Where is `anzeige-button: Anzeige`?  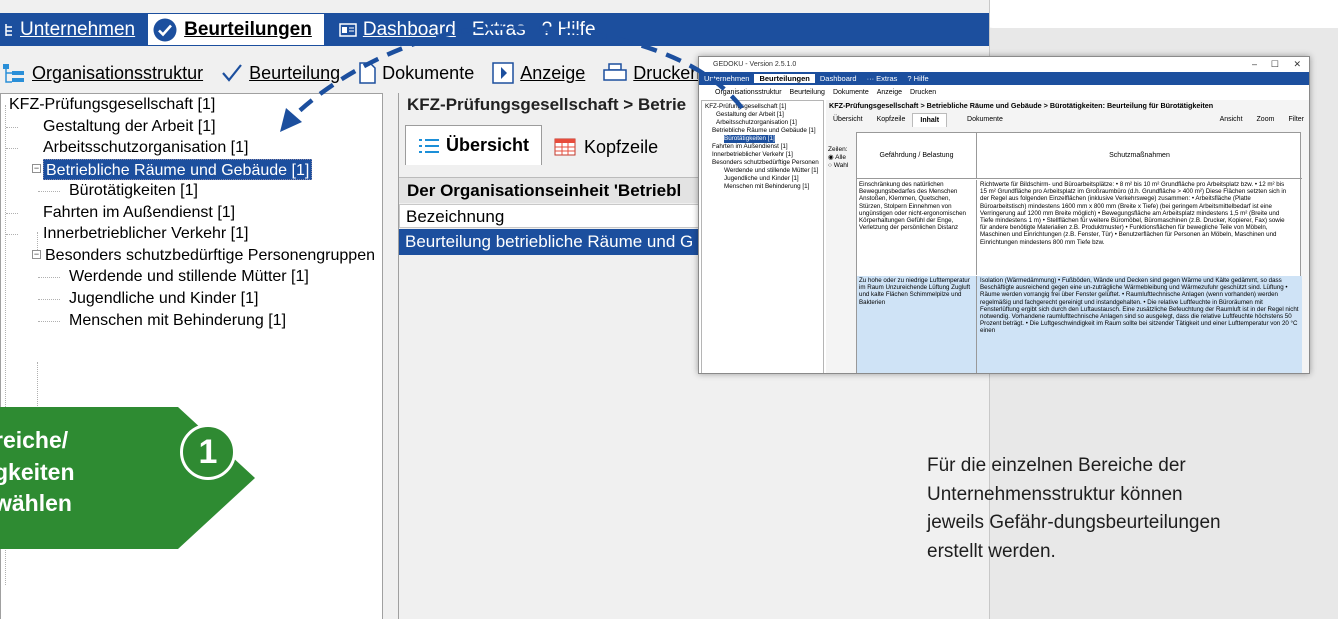
anzeige-button: Anzeige is located at coordinates (538, 73).